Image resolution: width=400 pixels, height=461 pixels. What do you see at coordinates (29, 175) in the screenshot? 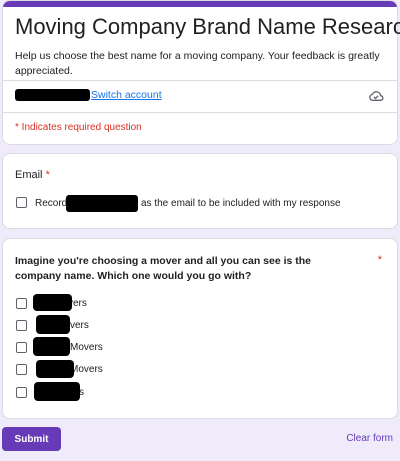
I see `email-label-text: Email` at bounding box center [29, 175].